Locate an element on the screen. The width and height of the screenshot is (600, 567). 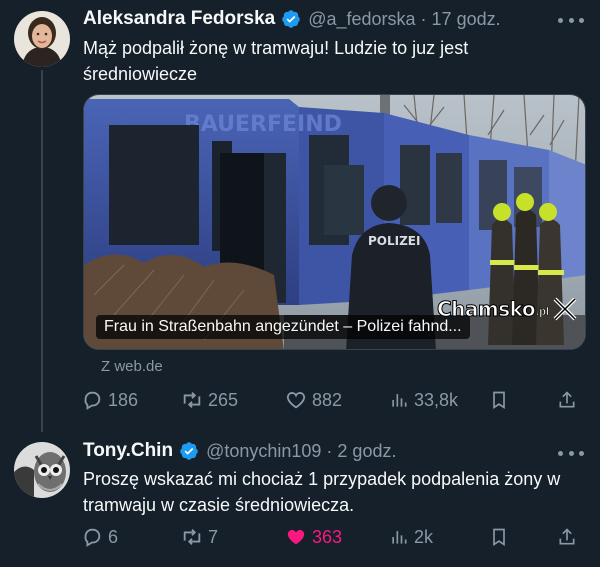
tram-lettering: BAUERFEIND is located at coordinates (263, 124).